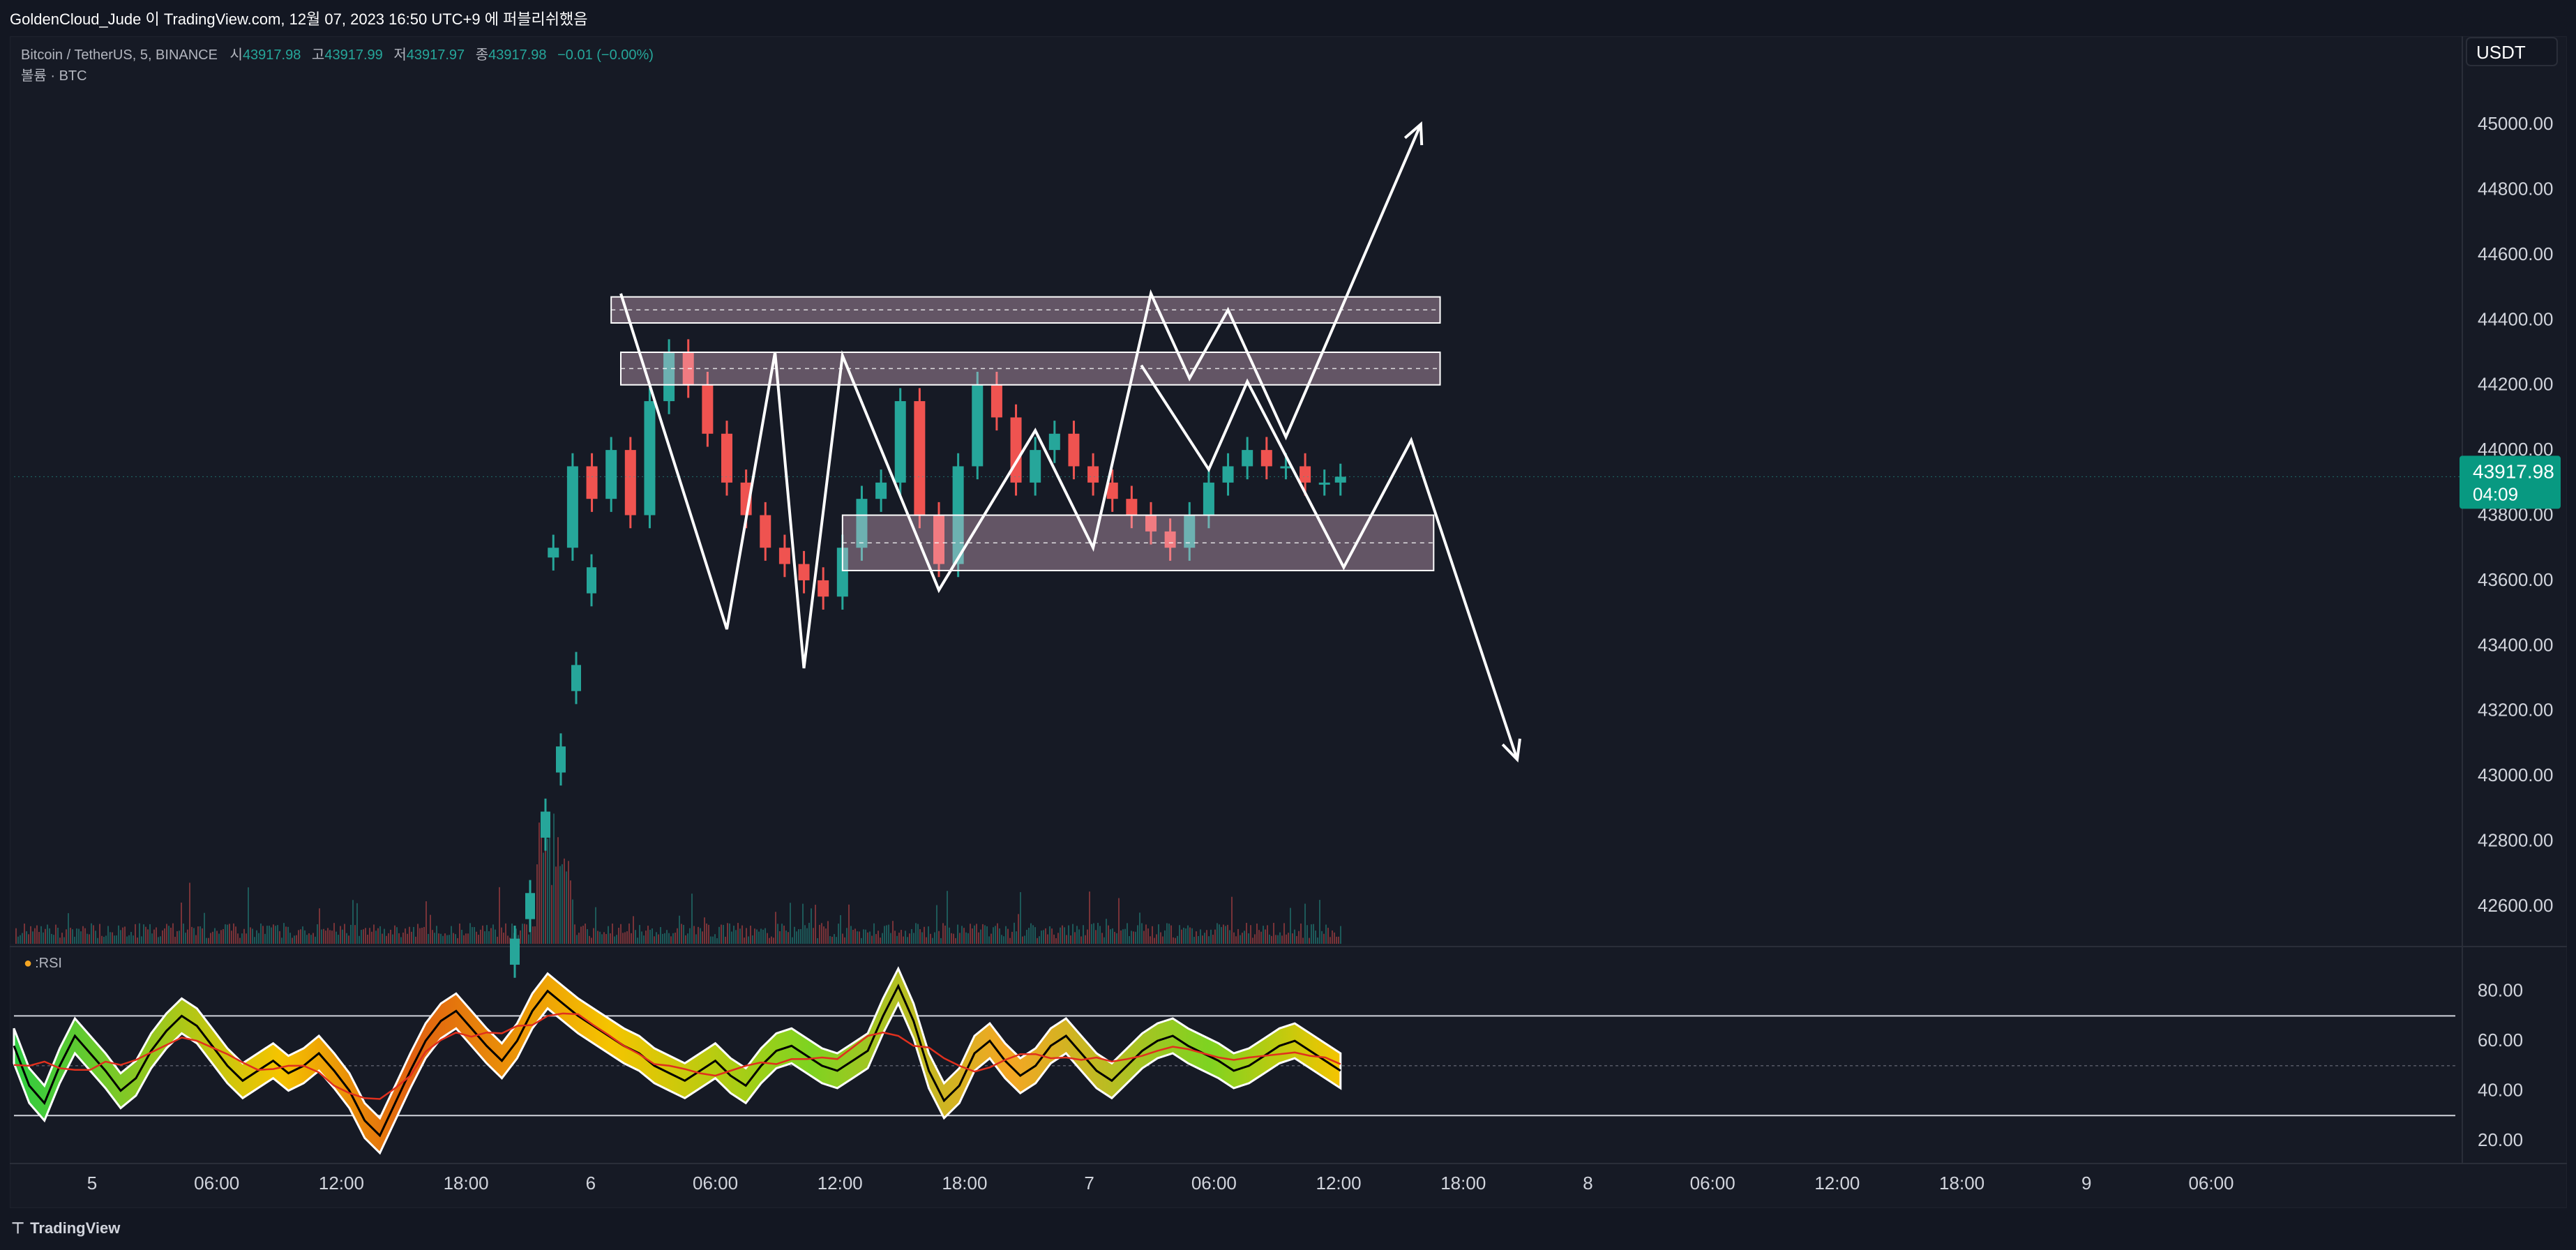 This screenshot has height=1250, width=2576. I want to click on bullish-projection-path, so click(1020, 396).